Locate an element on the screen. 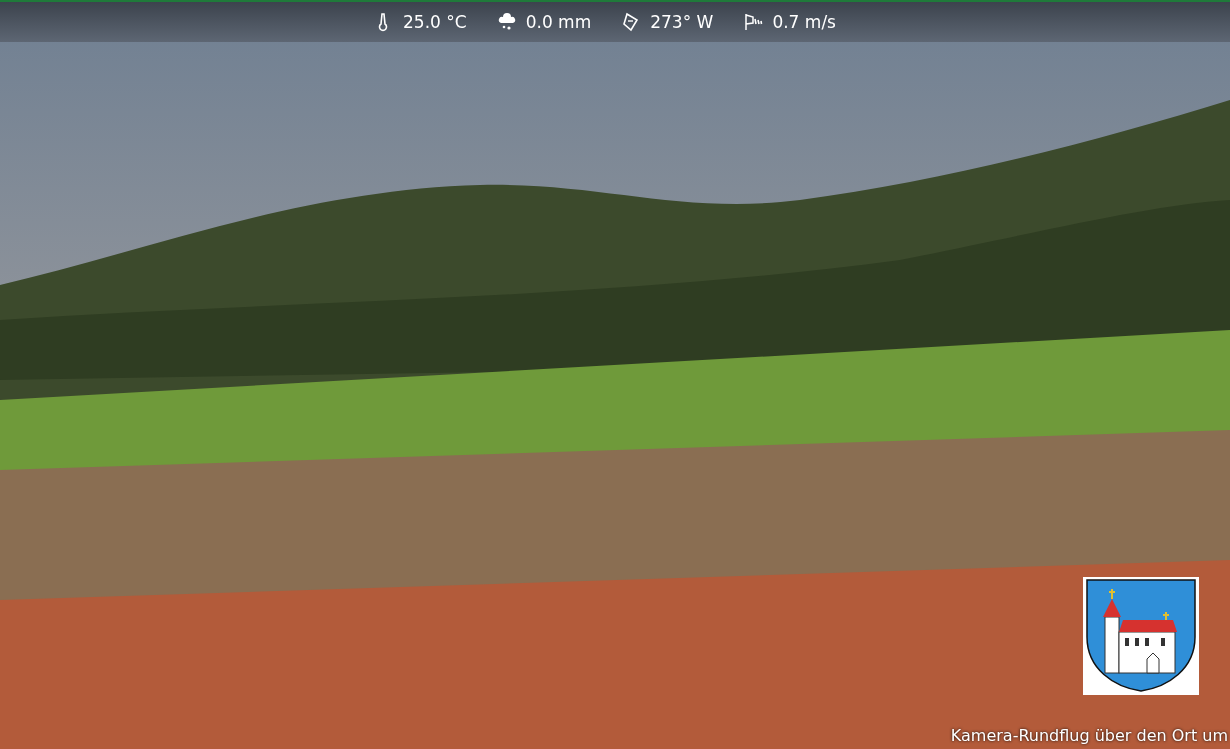 This screenshot has width=1230, height=749. rain-cloud-icon is located at coordinates (506, 22).